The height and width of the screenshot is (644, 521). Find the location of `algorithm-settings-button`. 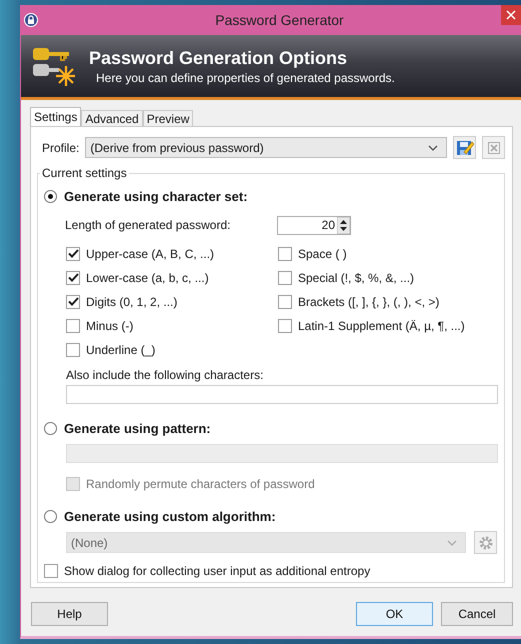

algorithm-settings-button is located at coordinates (485, 542).